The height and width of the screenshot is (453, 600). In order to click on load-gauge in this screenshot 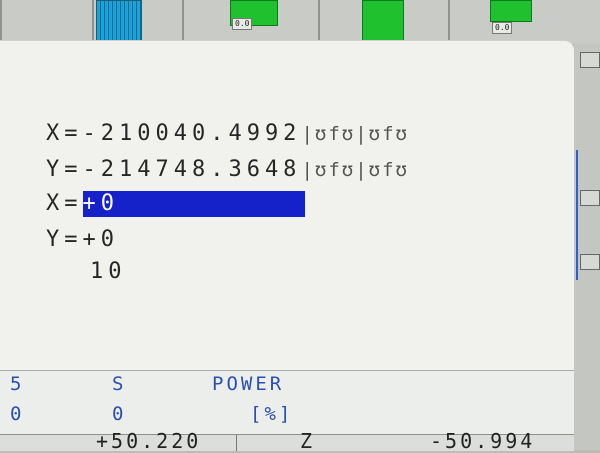, I will do `click(383, 21)`.